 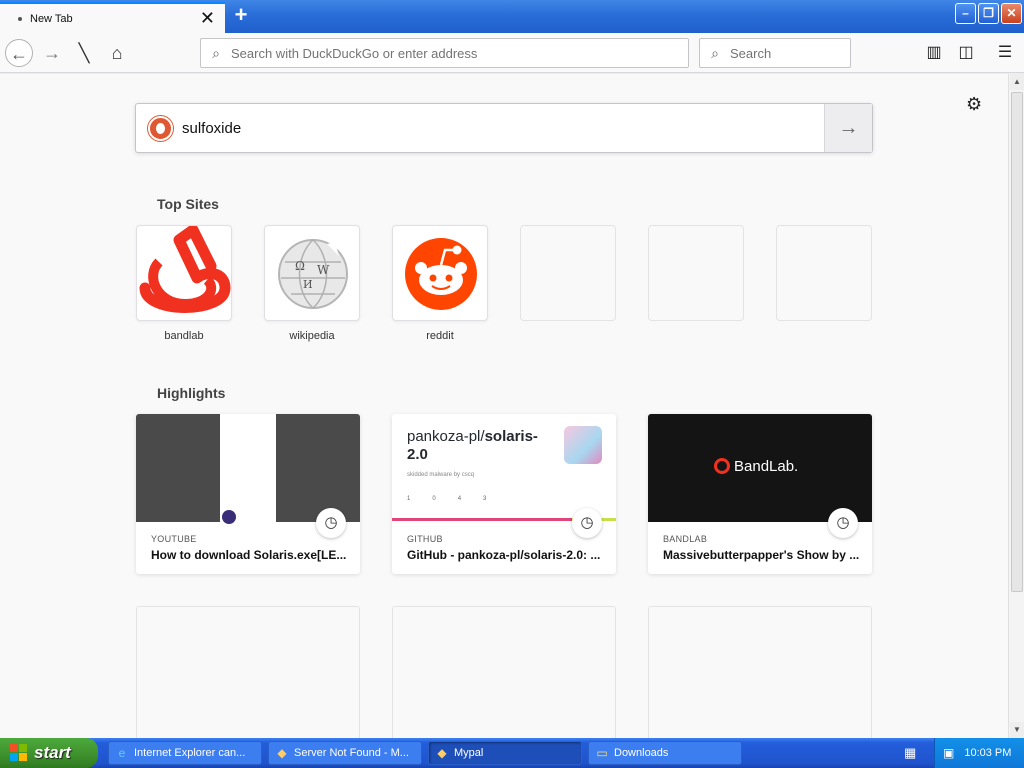 What do you see at coordinates (966, 53) in the screenshot?
I see `sidebar-icon: ◫` at bounding box center [966, 53].